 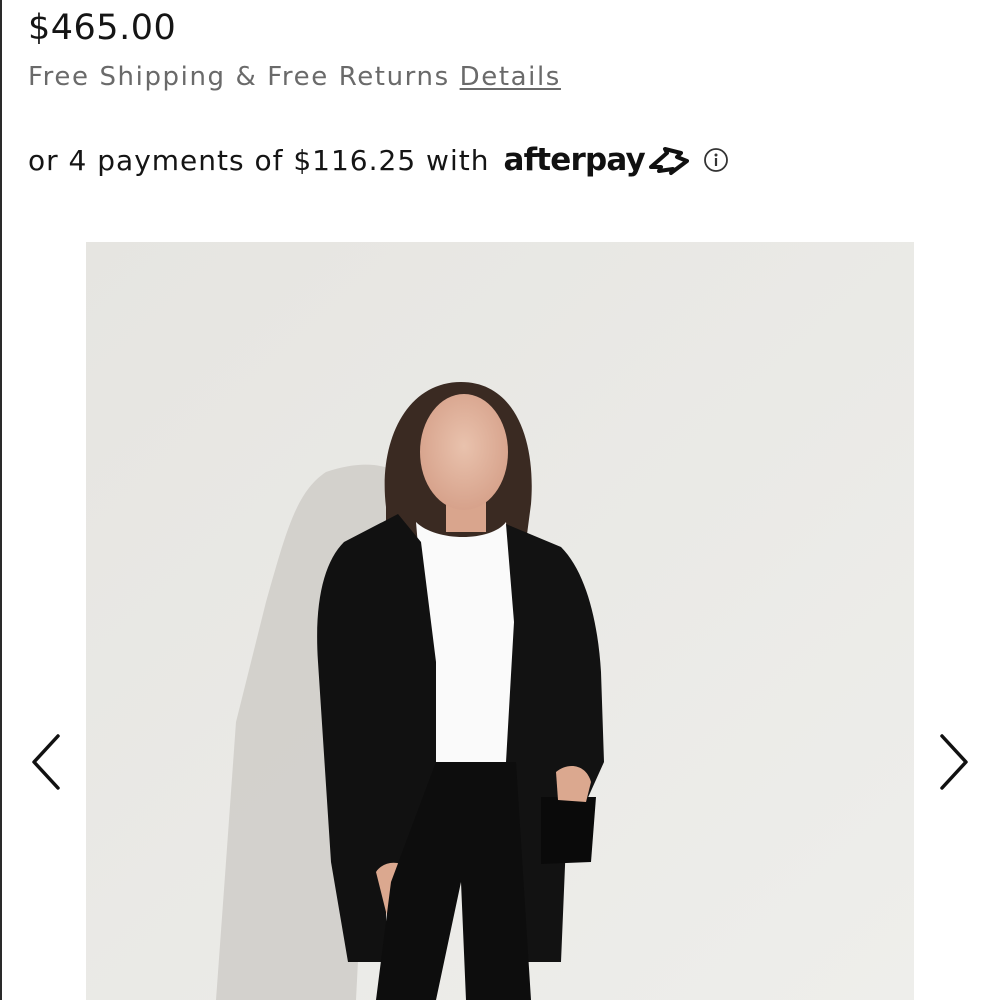 I want to click on shipping-details-link: Details, so click(x=510, y=77).